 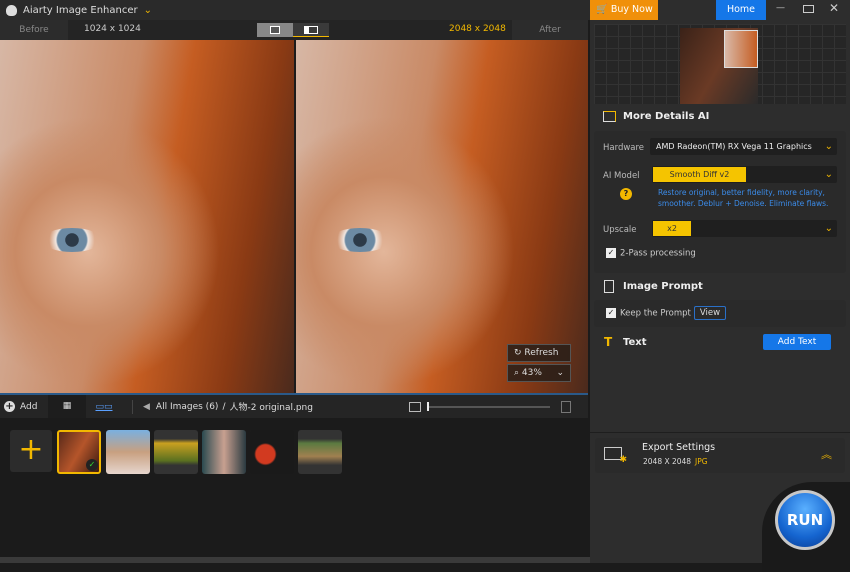 I want to click on cart-icon: 🛒, so click(x=602, y=9).